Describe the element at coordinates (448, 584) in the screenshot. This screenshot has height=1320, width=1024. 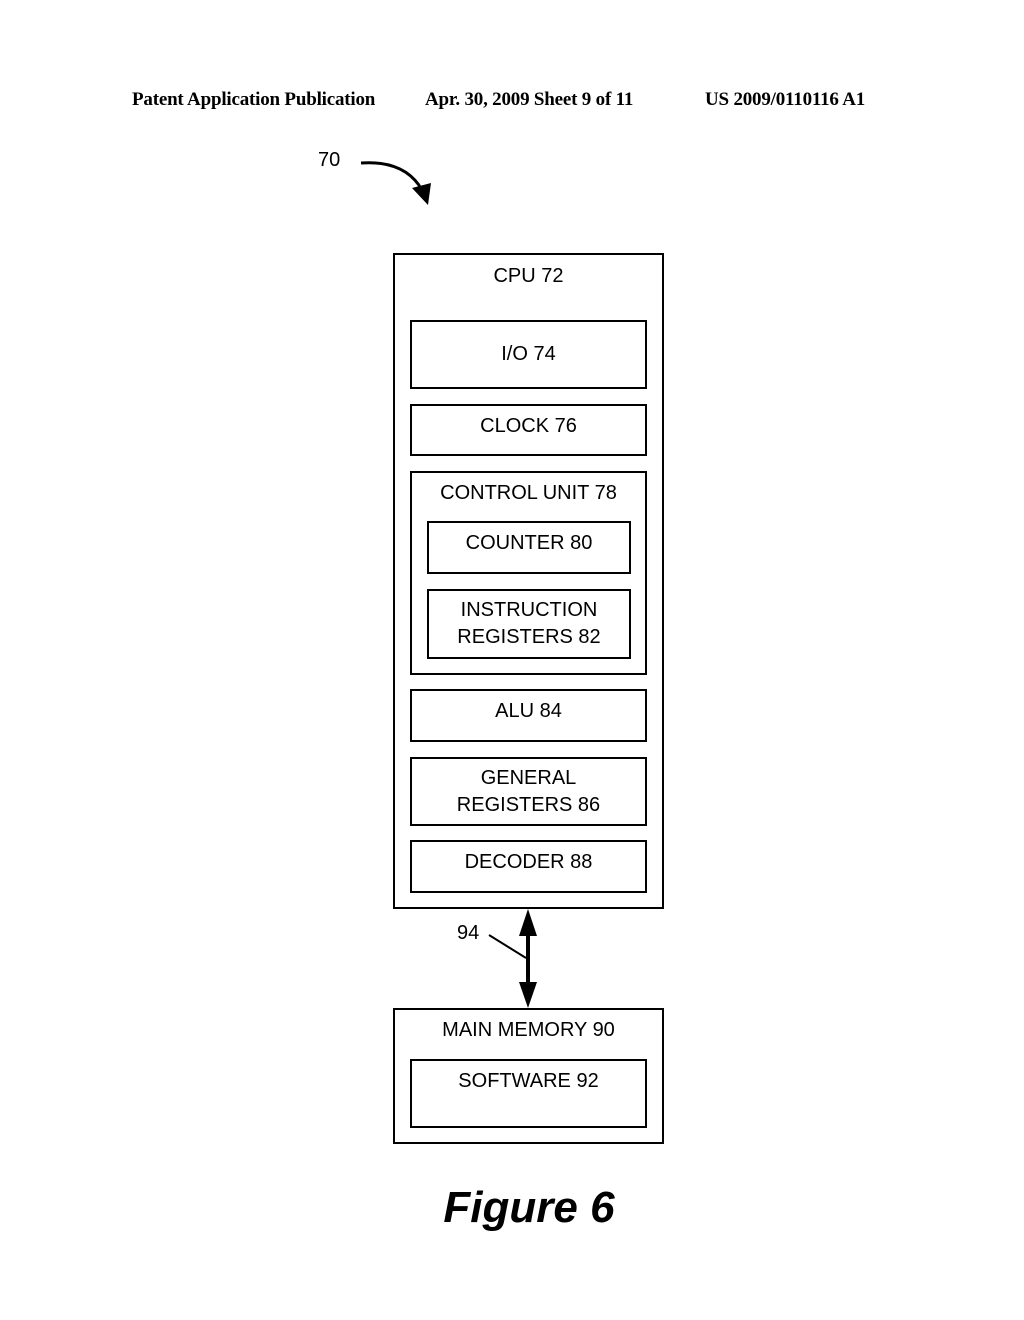
I see `connectors-layer` at that location.